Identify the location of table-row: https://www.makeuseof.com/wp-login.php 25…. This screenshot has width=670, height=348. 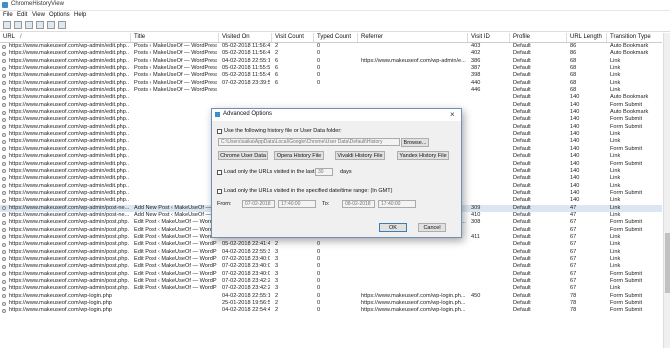
(331, 303).